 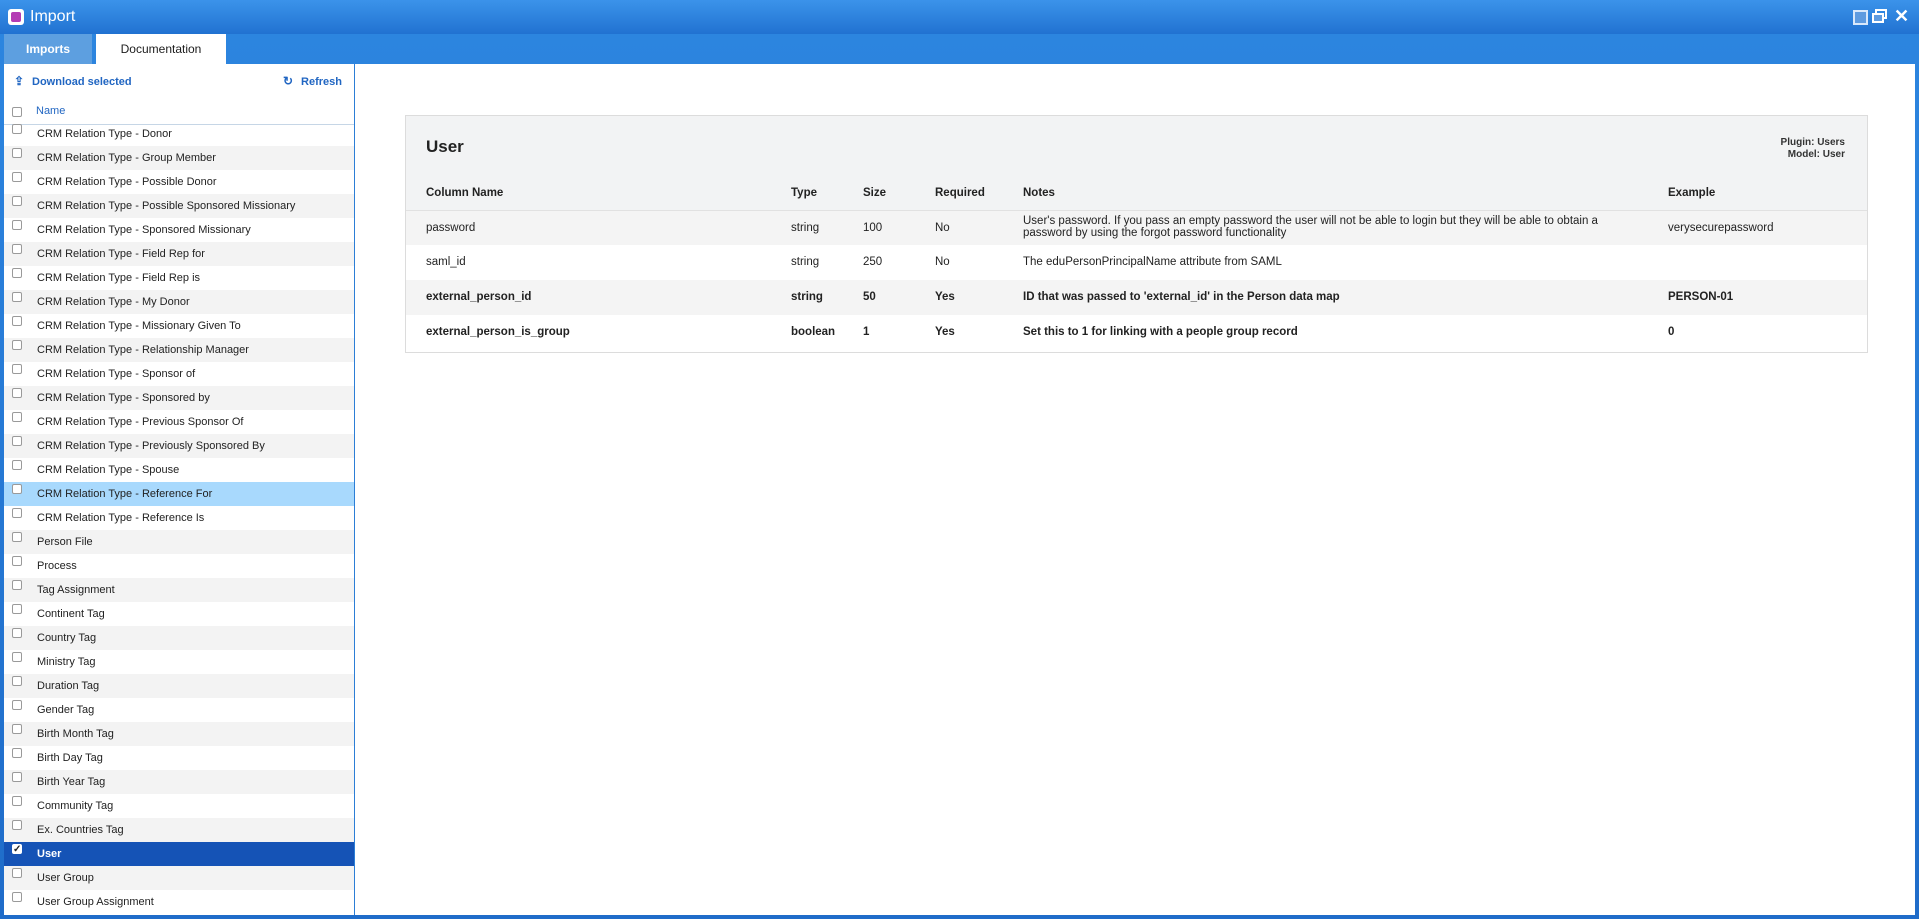 What do you see at coordinates (179, 782) in the screenshot?
I see `list-item: Birth Year Tag` at bounding box center [179, 782].